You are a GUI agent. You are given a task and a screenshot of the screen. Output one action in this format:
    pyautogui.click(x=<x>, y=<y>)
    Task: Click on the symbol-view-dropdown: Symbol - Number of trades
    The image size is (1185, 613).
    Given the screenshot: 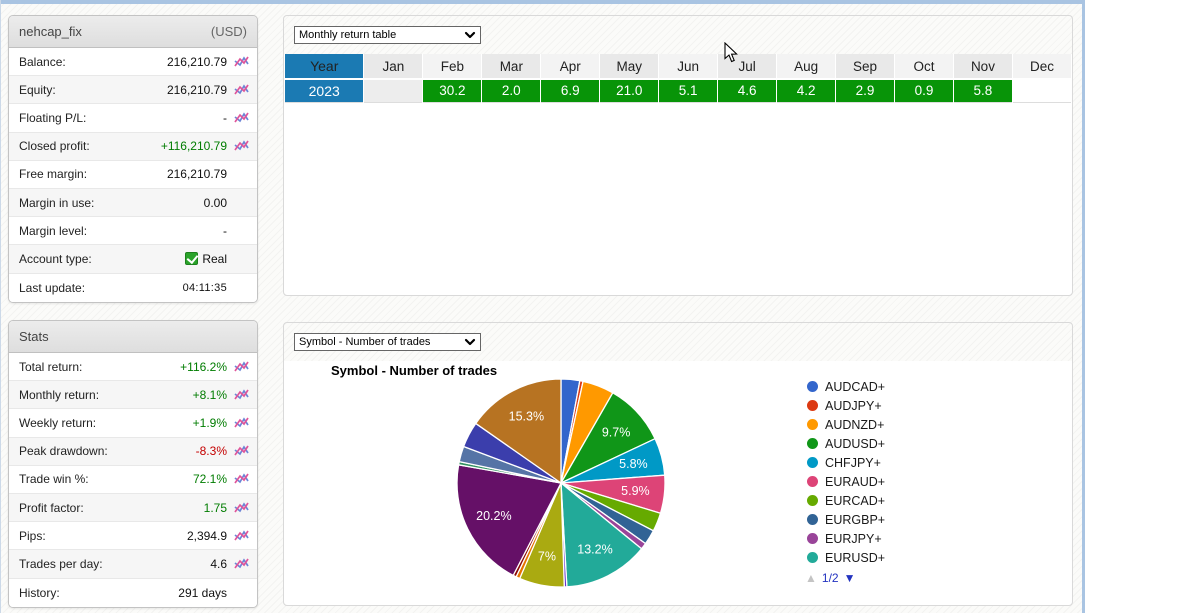 What is the action you would take?
    pyautogui.click(x=387, y=342)
    